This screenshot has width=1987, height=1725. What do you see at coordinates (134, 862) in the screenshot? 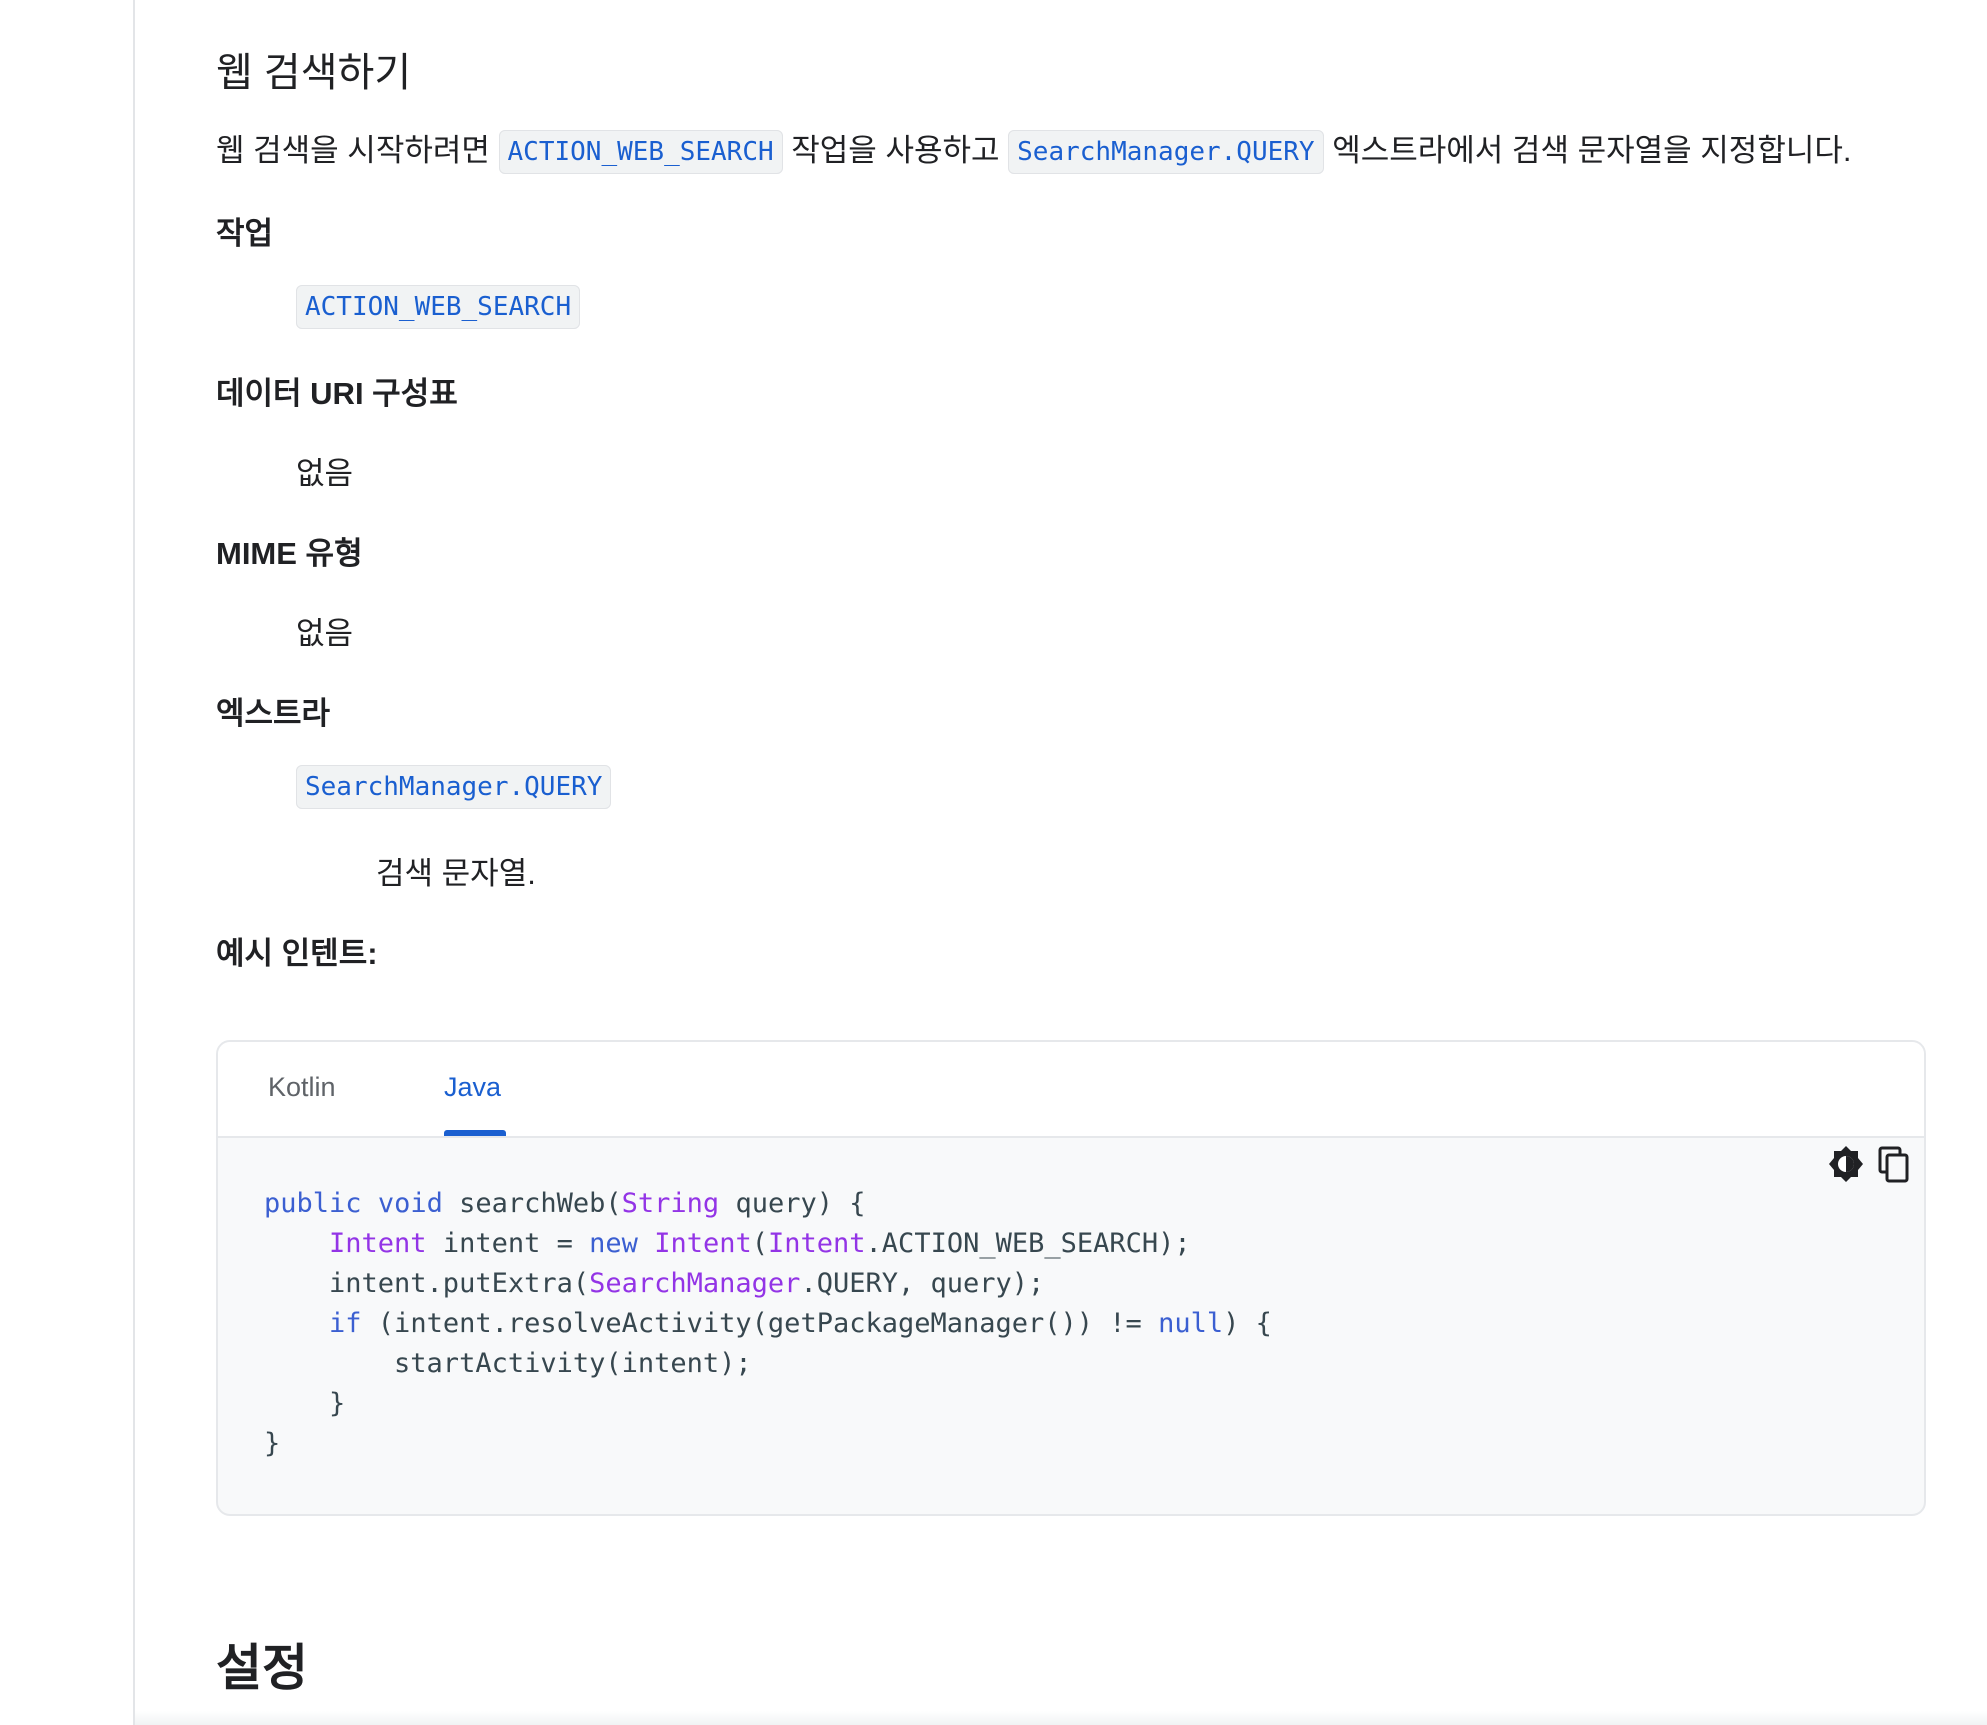
I see `sidebar-divider` at bounding box center [134, 862].